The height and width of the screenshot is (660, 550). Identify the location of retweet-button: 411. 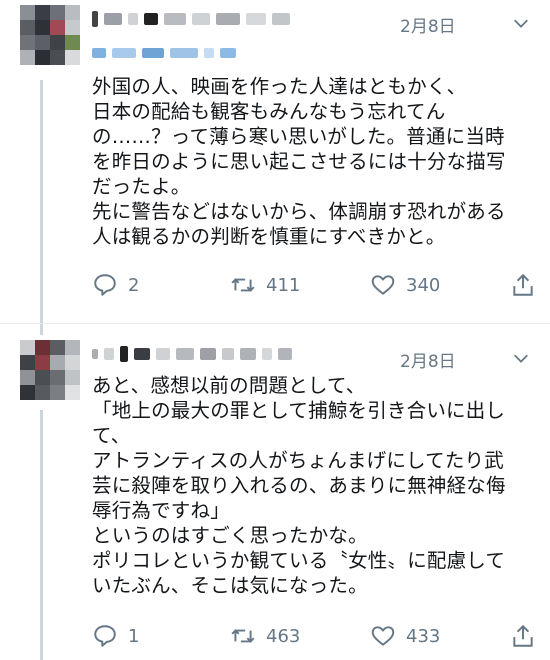
(265, 285).